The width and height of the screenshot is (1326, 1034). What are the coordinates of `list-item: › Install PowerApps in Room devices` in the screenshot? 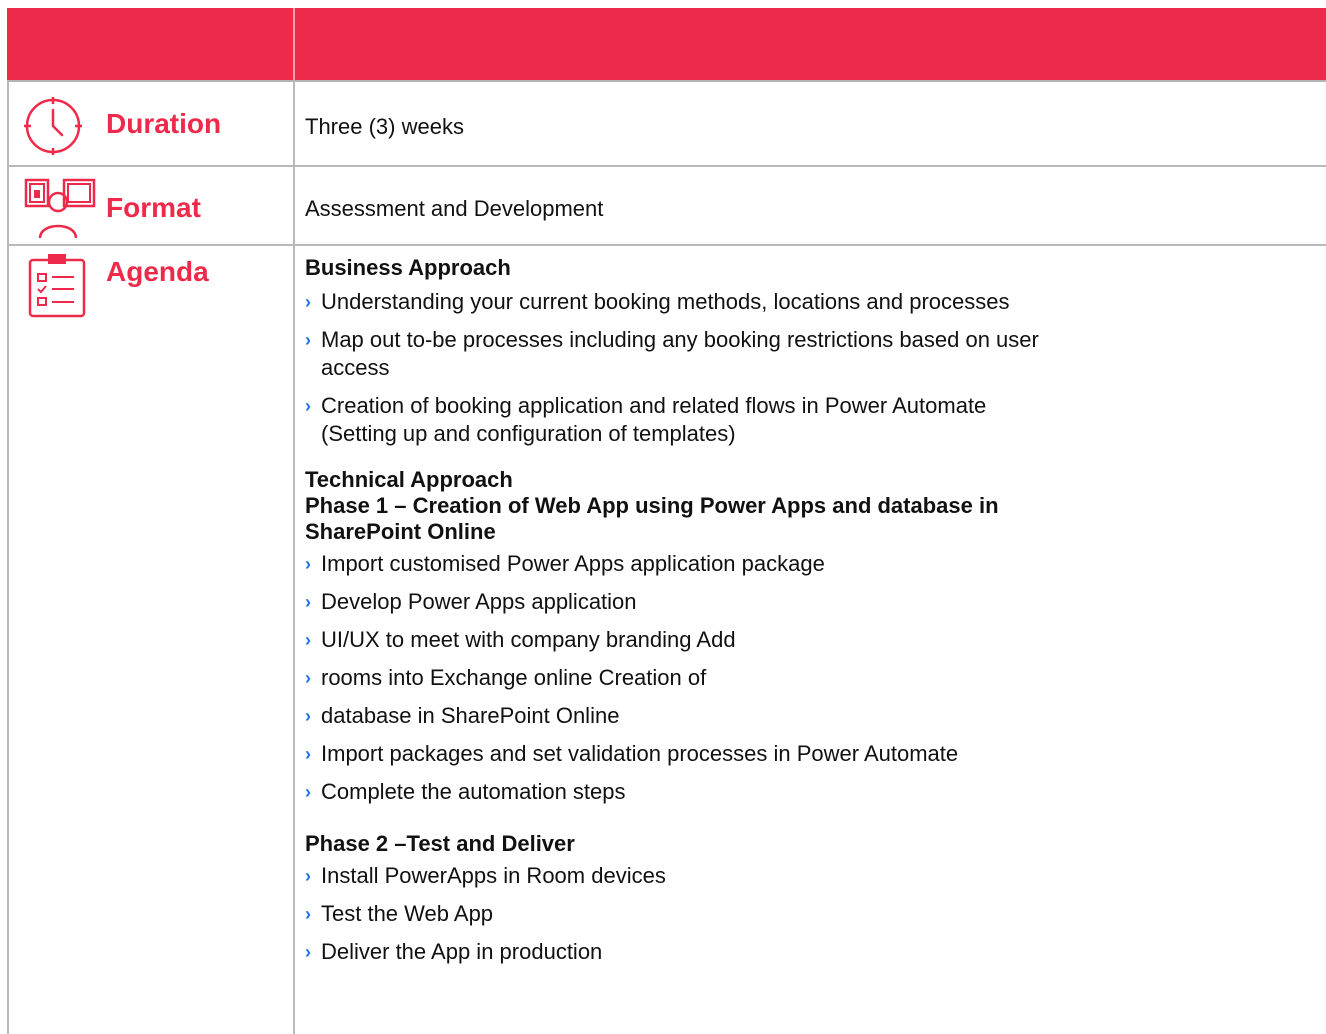 It's located at (805, 876).